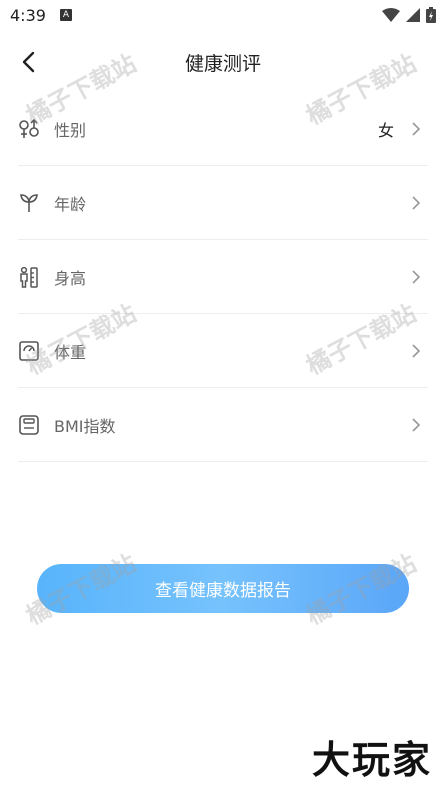  Describe the element at coordinates (29, 203) in the screenshot. I see `sprout-icon` at that location.